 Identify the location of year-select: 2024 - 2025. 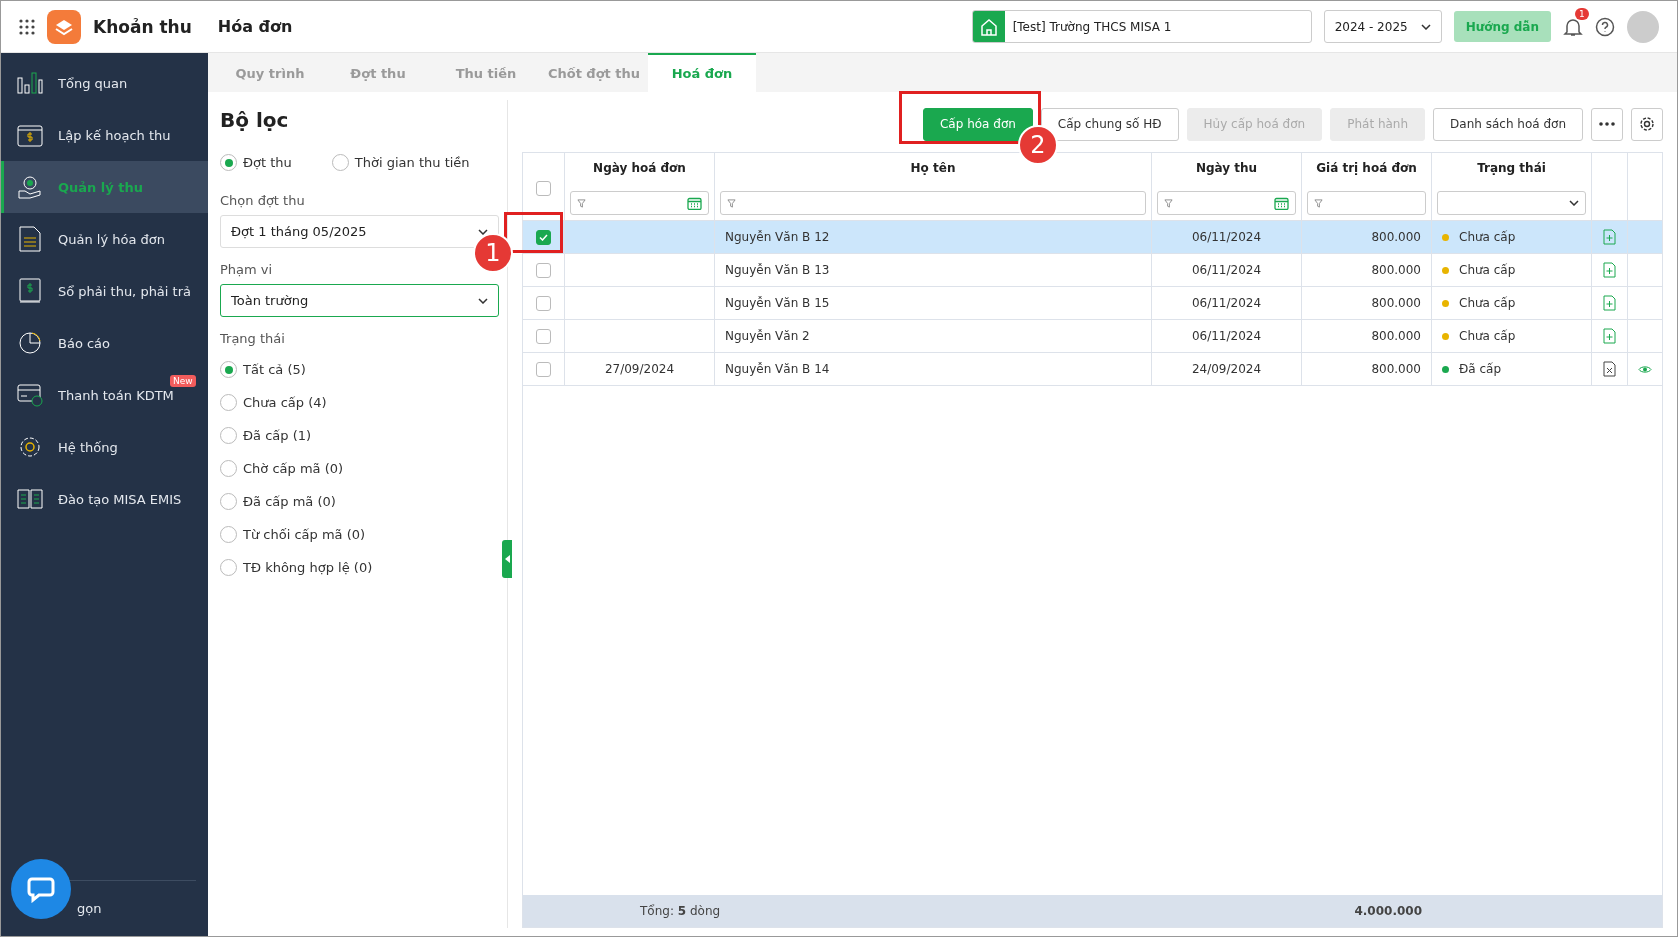
(1382, 26).